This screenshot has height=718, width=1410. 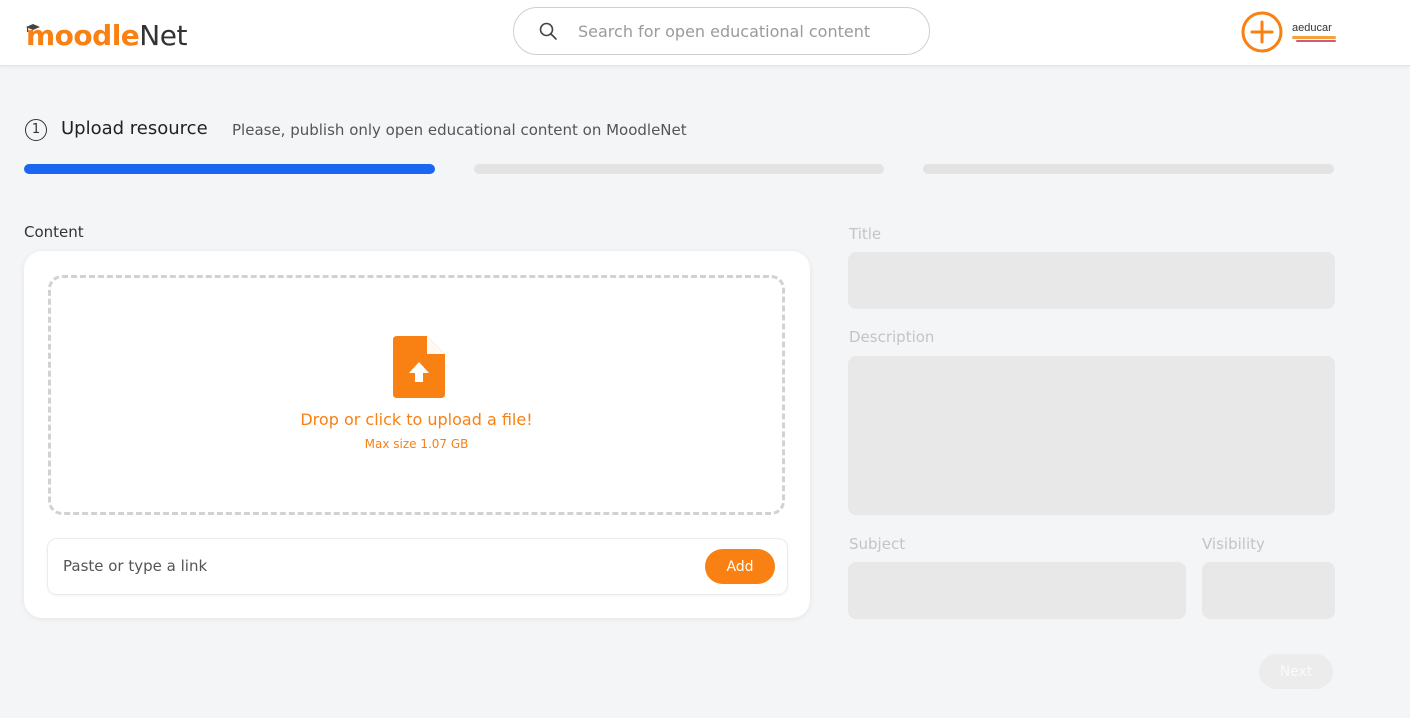 I want to click on content-label: Content, so click(x=54, y=232).